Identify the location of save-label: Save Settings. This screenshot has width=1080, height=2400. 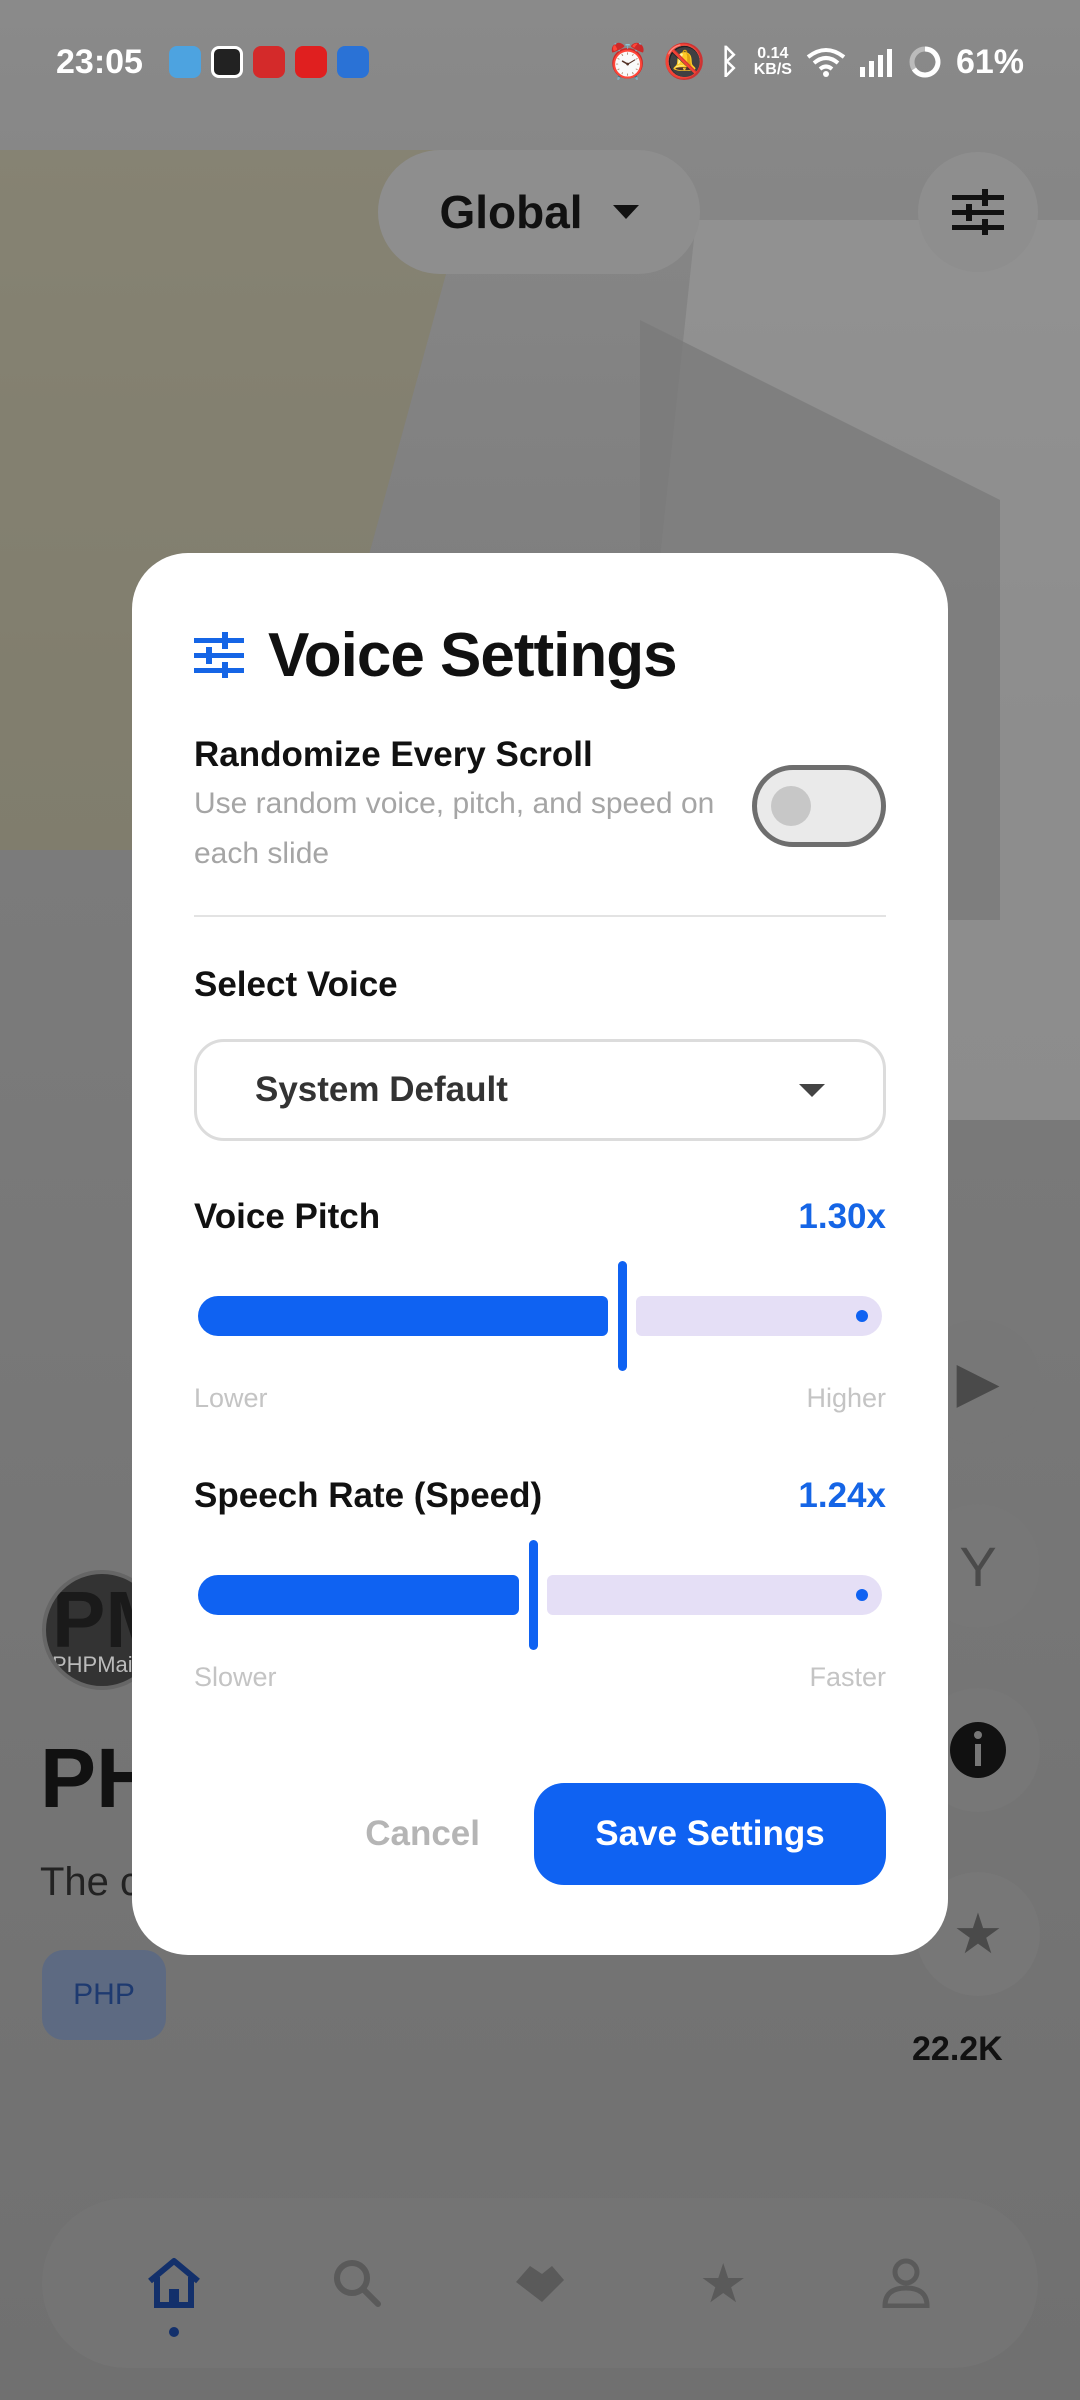
(710, 1833).